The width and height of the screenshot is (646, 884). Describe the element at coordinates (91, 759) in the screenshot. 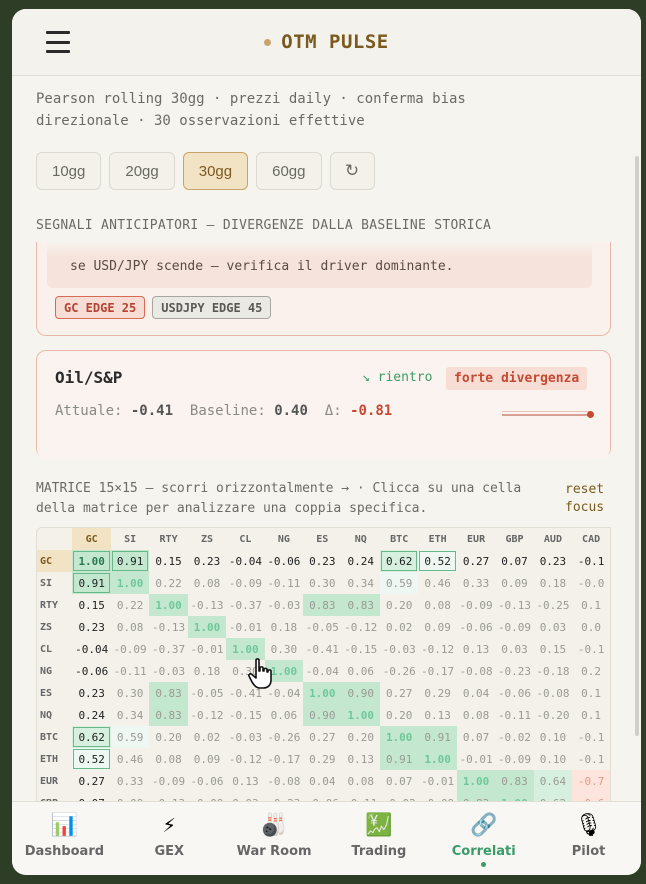

I see `matrix-cell: 0.52` at that location.